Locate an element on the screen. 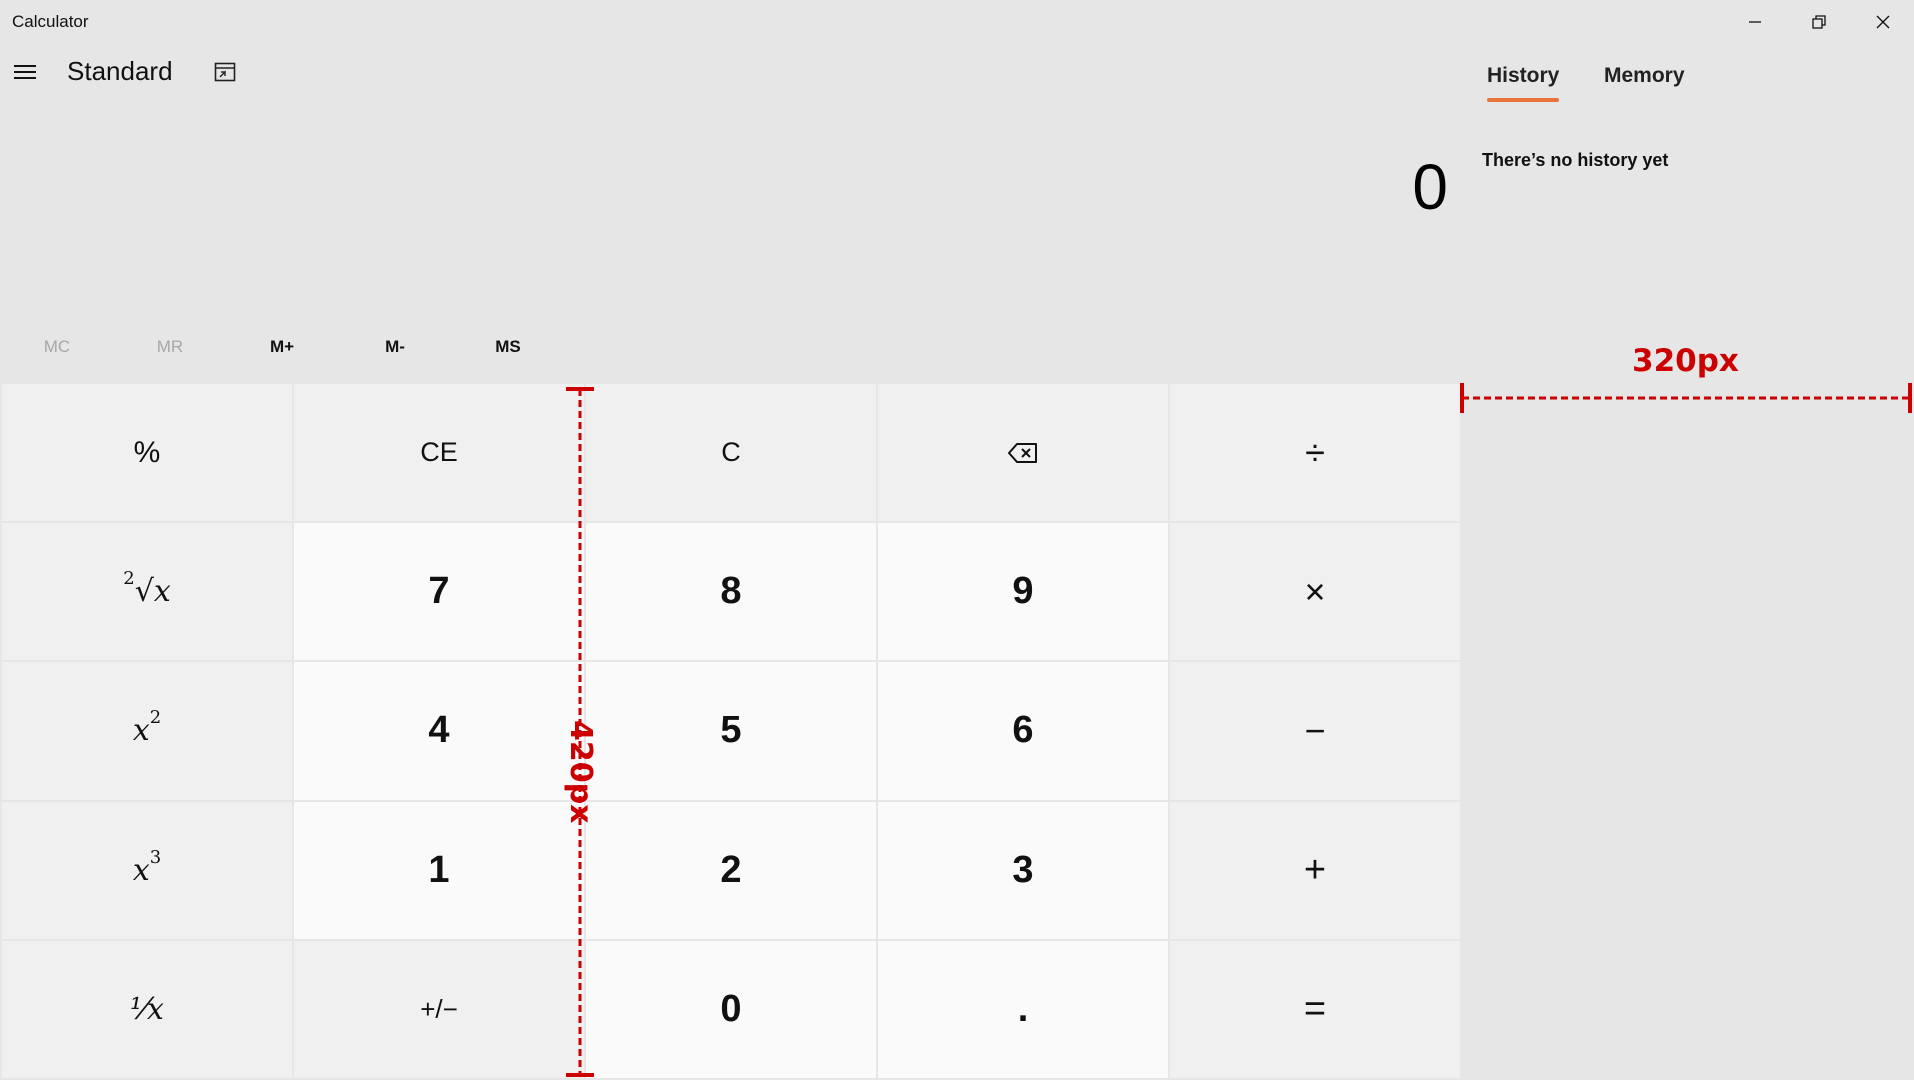 Image resolution: width=1914 pixels, height=1080 pixels. vertical-dimension-label: 420px is located at coordinates (580, 772).